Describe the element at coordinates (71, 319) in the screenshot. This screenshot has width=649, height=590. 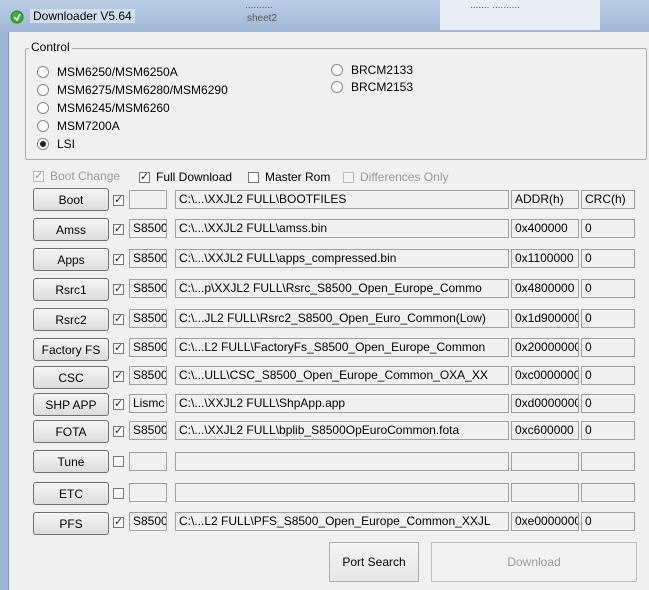
I see `rsrc2-button: Rsrc2` at that location.